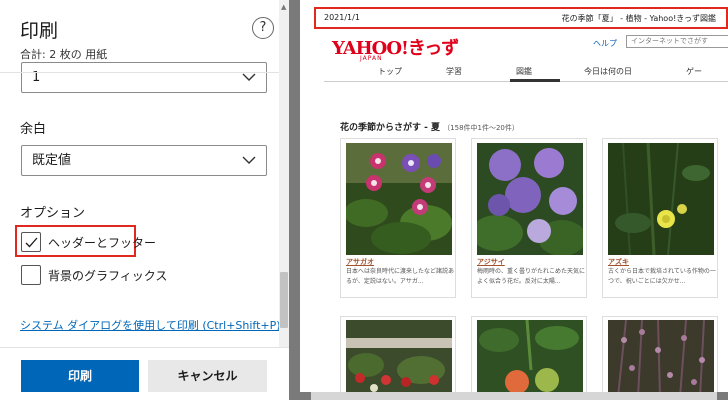 Image resolution: width=728 pixels, height=400 pixels. Describe the element at coordinates (52, 160) in the screenshot. I see `margin-value: 既定値` at that location.